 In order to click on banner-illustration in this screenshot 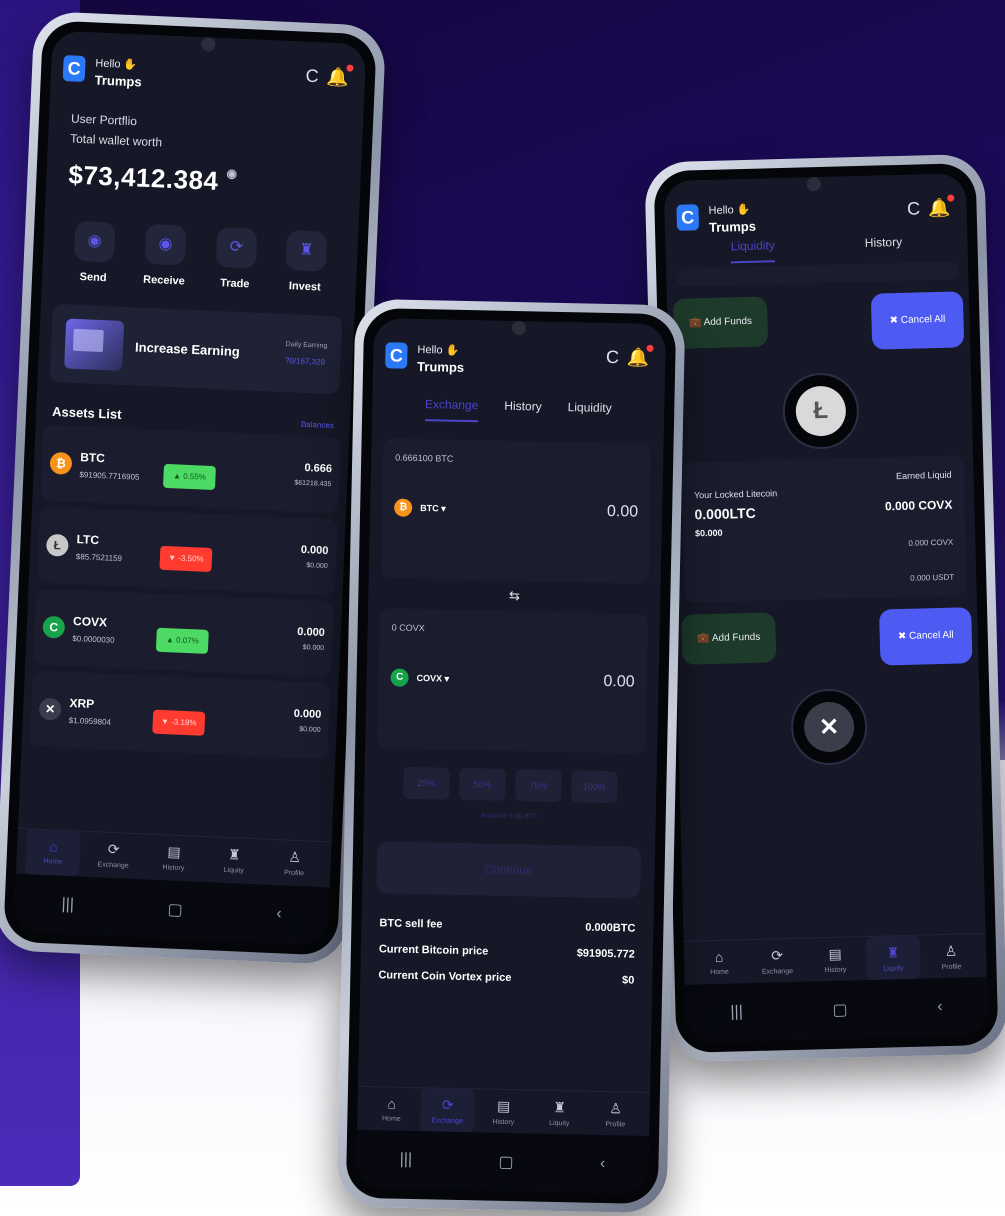, I will do `click(94, 344)`.